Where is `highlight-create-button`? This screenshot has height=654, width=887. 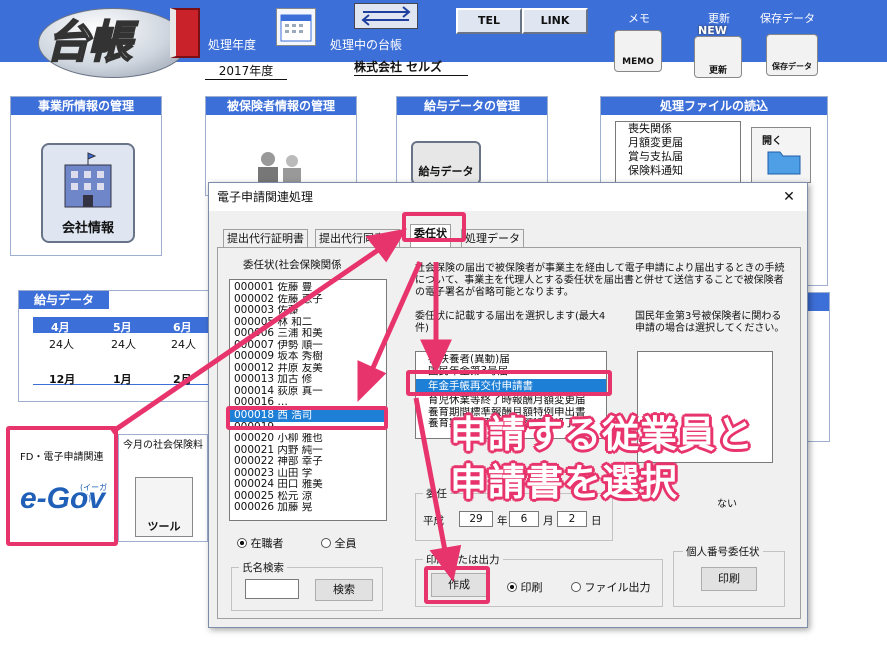
highlight-create-button is located at coordinates (457, 585).